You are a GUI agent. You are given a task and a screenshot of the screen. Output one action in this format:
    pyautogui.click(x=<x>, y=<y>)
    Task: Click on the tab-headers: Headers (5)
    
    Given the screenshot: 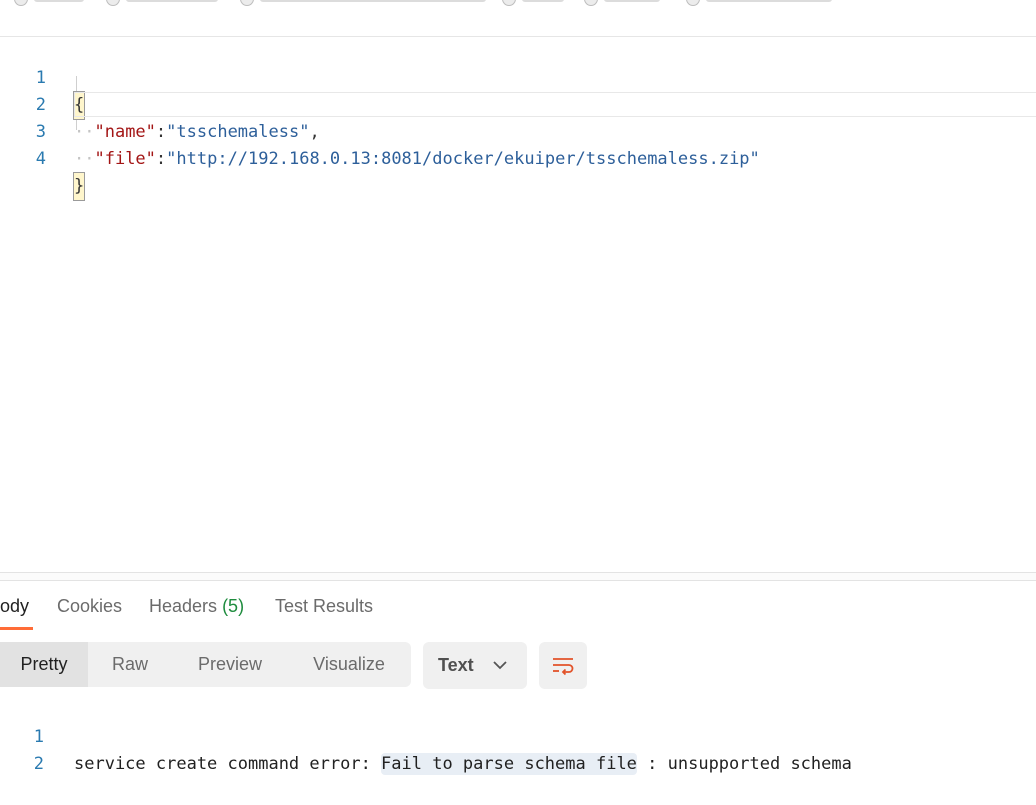 What is the action you would take?
    pyautogui.click(x=196, y=606)
    